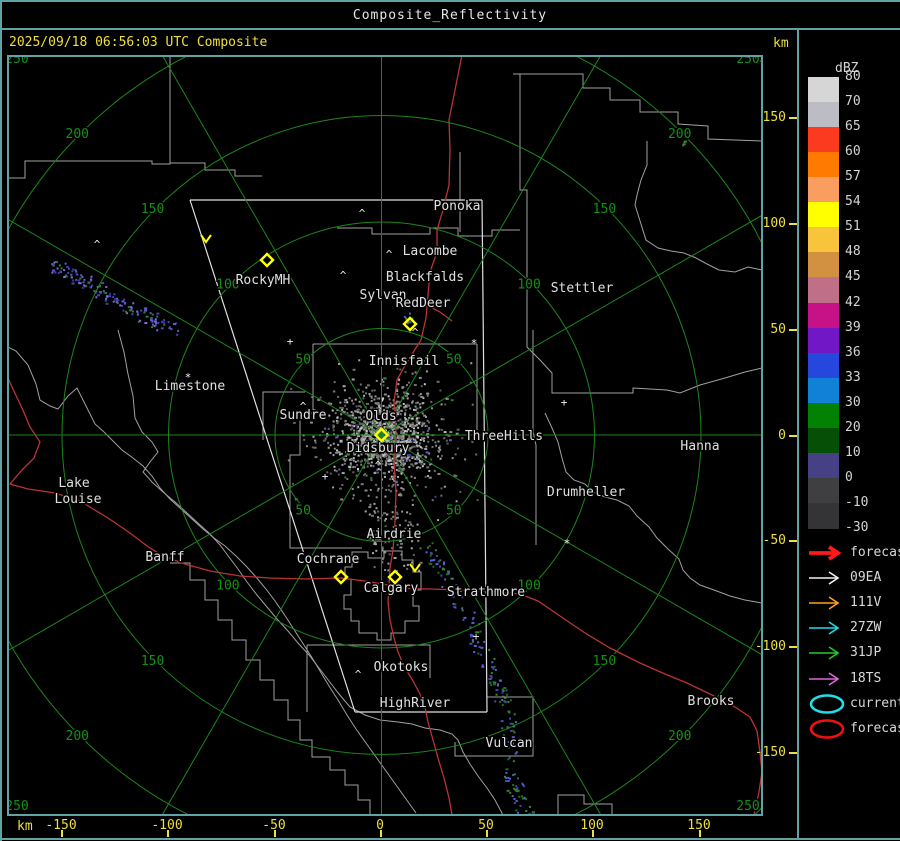  Describe the element at coordinates (450, 839) in the screenshot. I see `window-bottom-border` at that location.